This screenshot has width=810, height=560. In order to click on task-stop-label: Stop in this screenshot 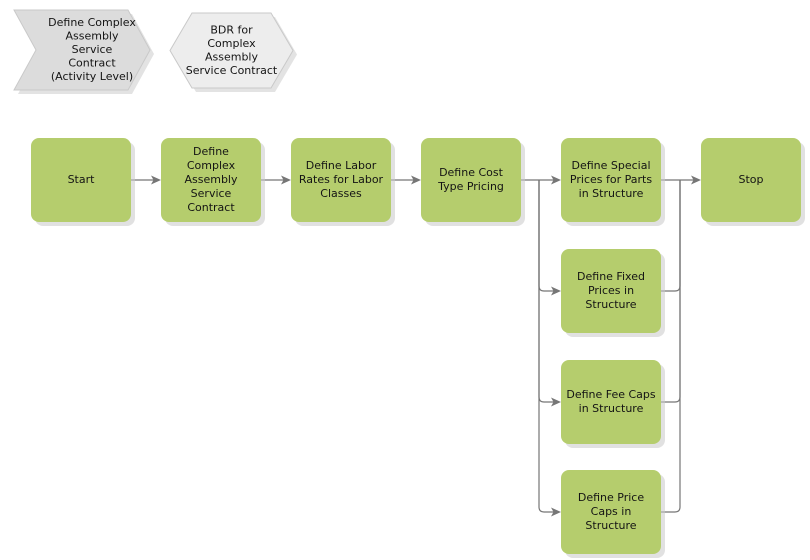, I will do `click(750, 179)`.